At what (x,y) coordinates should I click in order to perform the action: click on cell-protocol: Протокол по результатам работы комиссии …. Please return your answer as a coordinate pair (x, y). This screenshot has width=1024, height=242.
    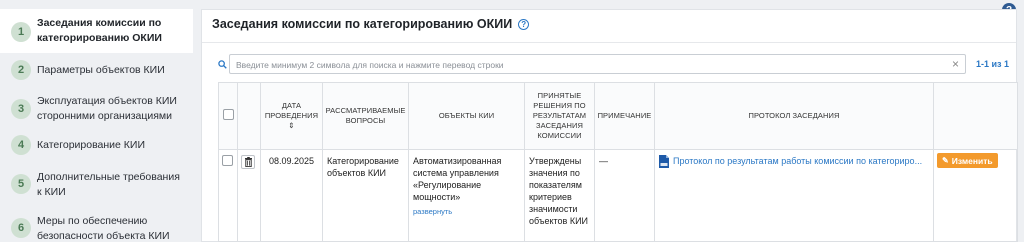
    Looking at the image, I should click on (794, 195).